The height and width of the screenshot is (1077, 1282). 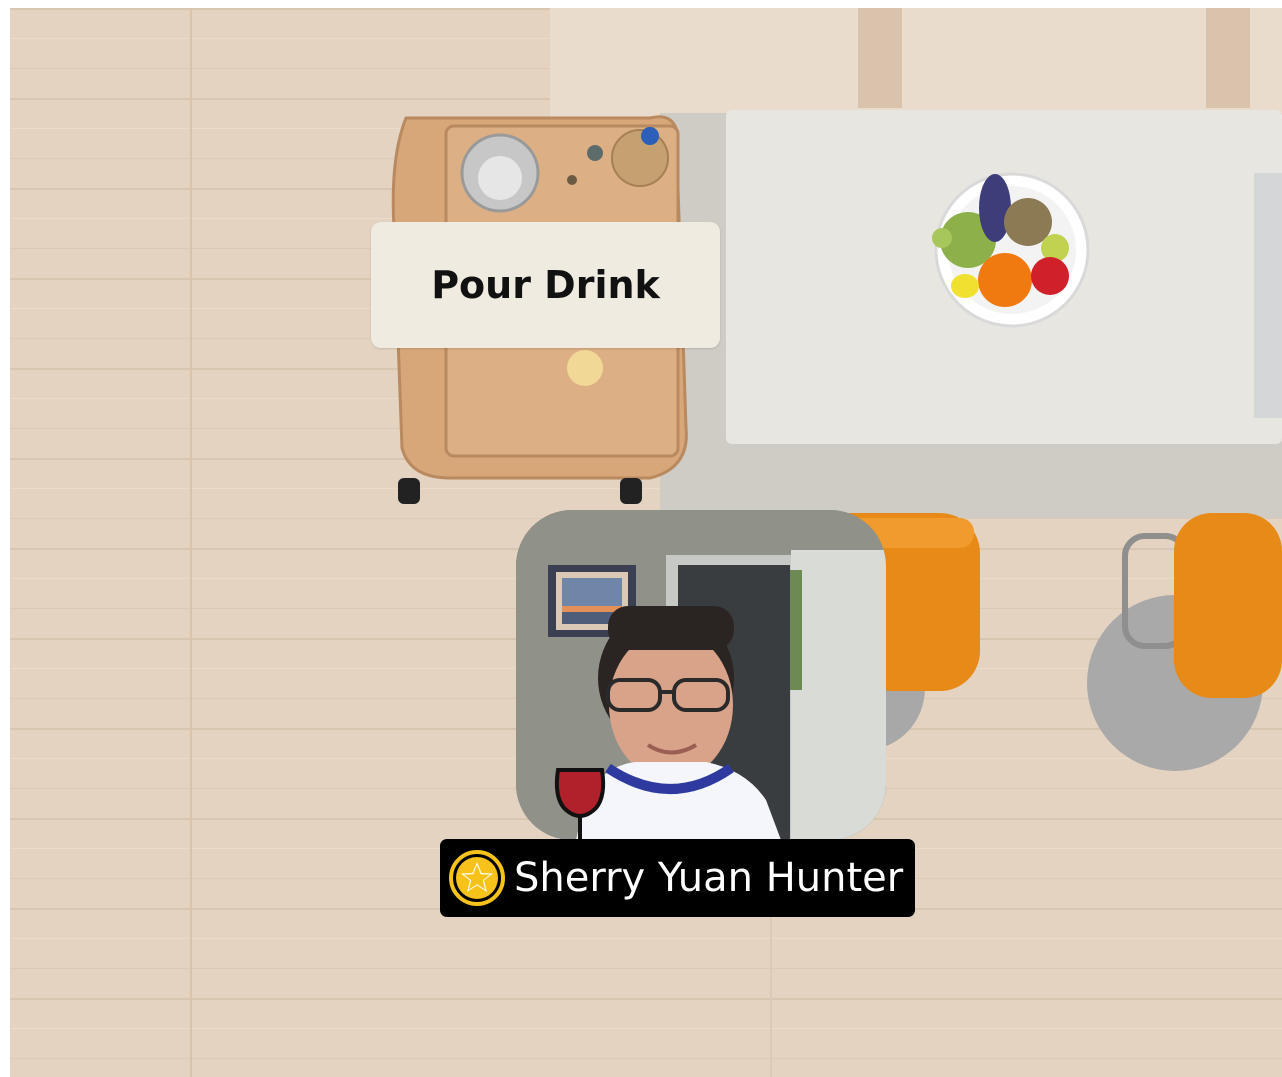 I want to click on pour-drink-button: Pour Drink, so click(x=545, y=285).